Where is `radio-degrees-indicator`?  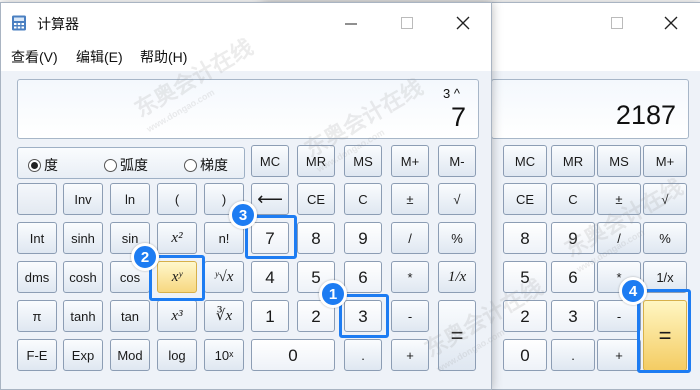
radio-degrees-indicator is located at coordinates (34, 165).